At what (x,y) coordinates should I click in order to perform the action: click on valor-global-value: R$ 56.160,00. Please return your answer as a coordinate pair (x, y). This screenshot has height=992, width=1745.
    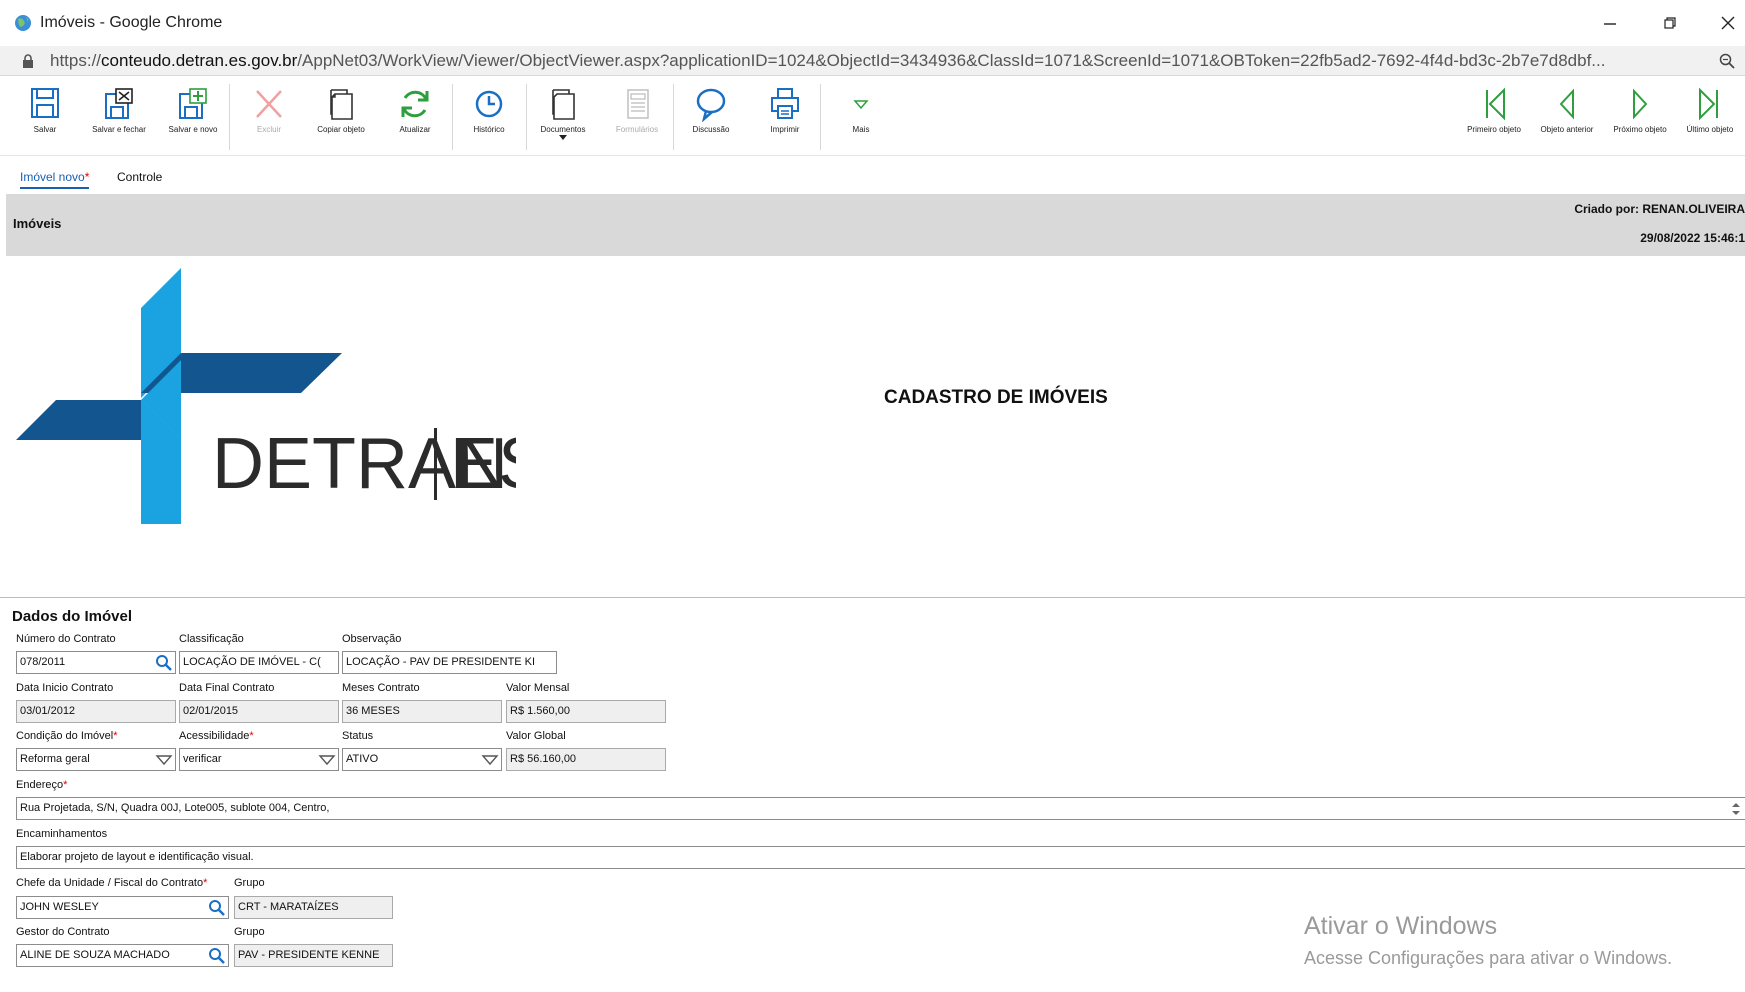
    Looking at the image, I should click on (543, 759).